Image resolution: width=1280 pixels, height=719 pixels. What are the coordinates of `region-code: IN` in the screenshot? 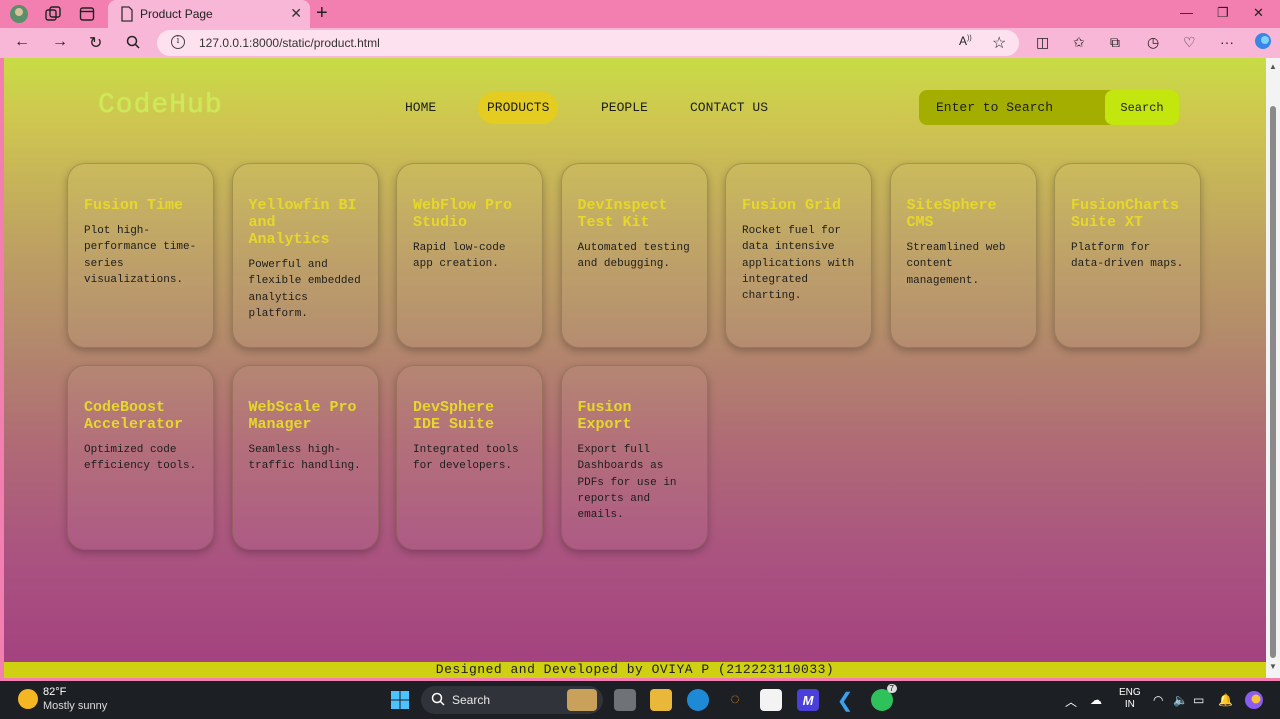 It's located at (1129, 704).